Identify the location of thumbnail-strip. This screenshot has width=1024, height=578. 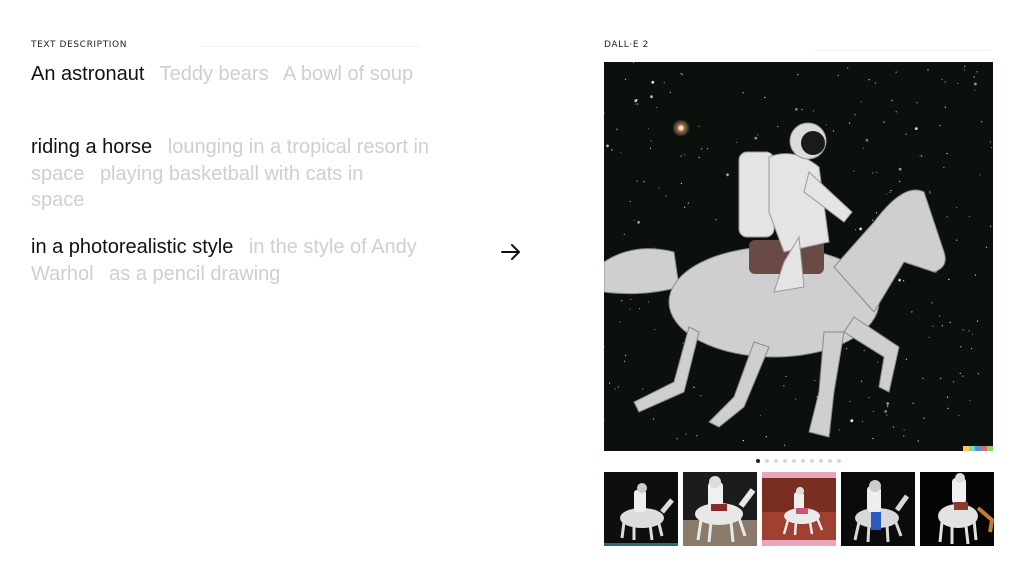
(799, 509).